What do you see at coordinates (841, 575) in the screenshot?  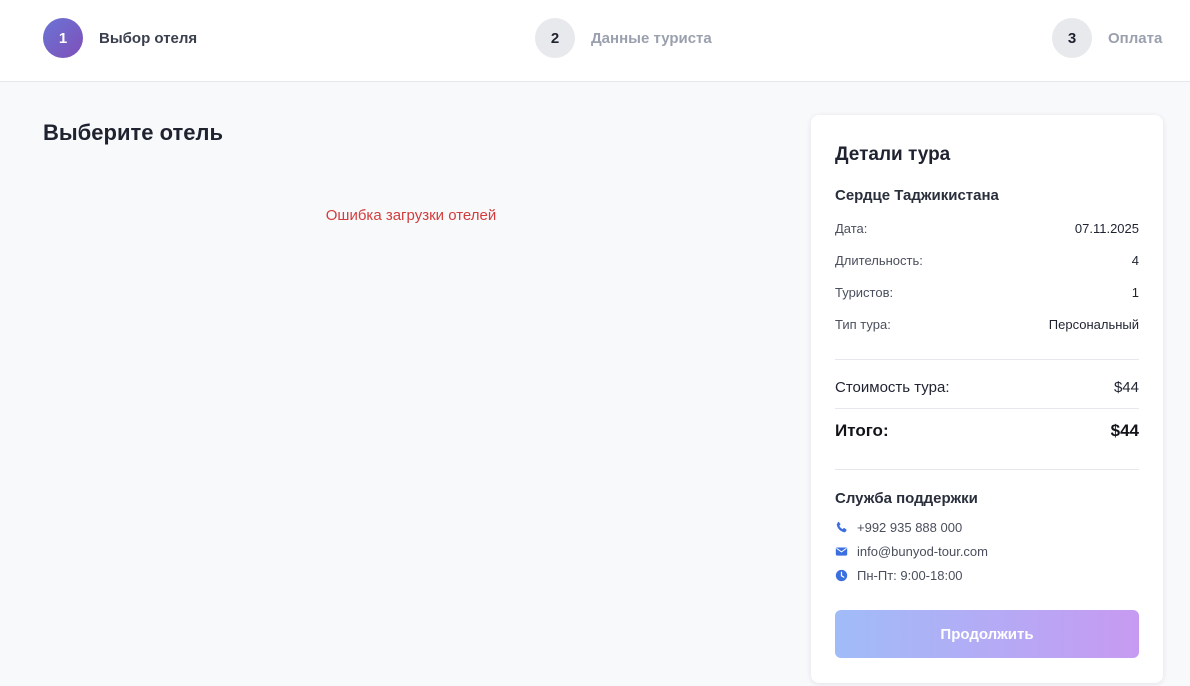 I see `clock-icon` at bounding box center [841, 575].